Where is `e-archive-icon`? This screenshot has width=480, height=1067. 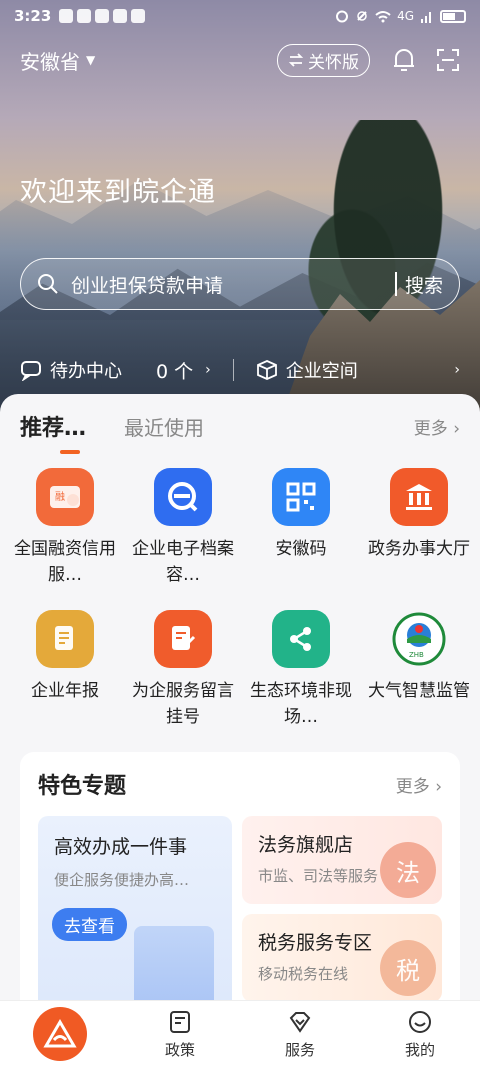 e-archive-icon is located at coordinates (183, 497).